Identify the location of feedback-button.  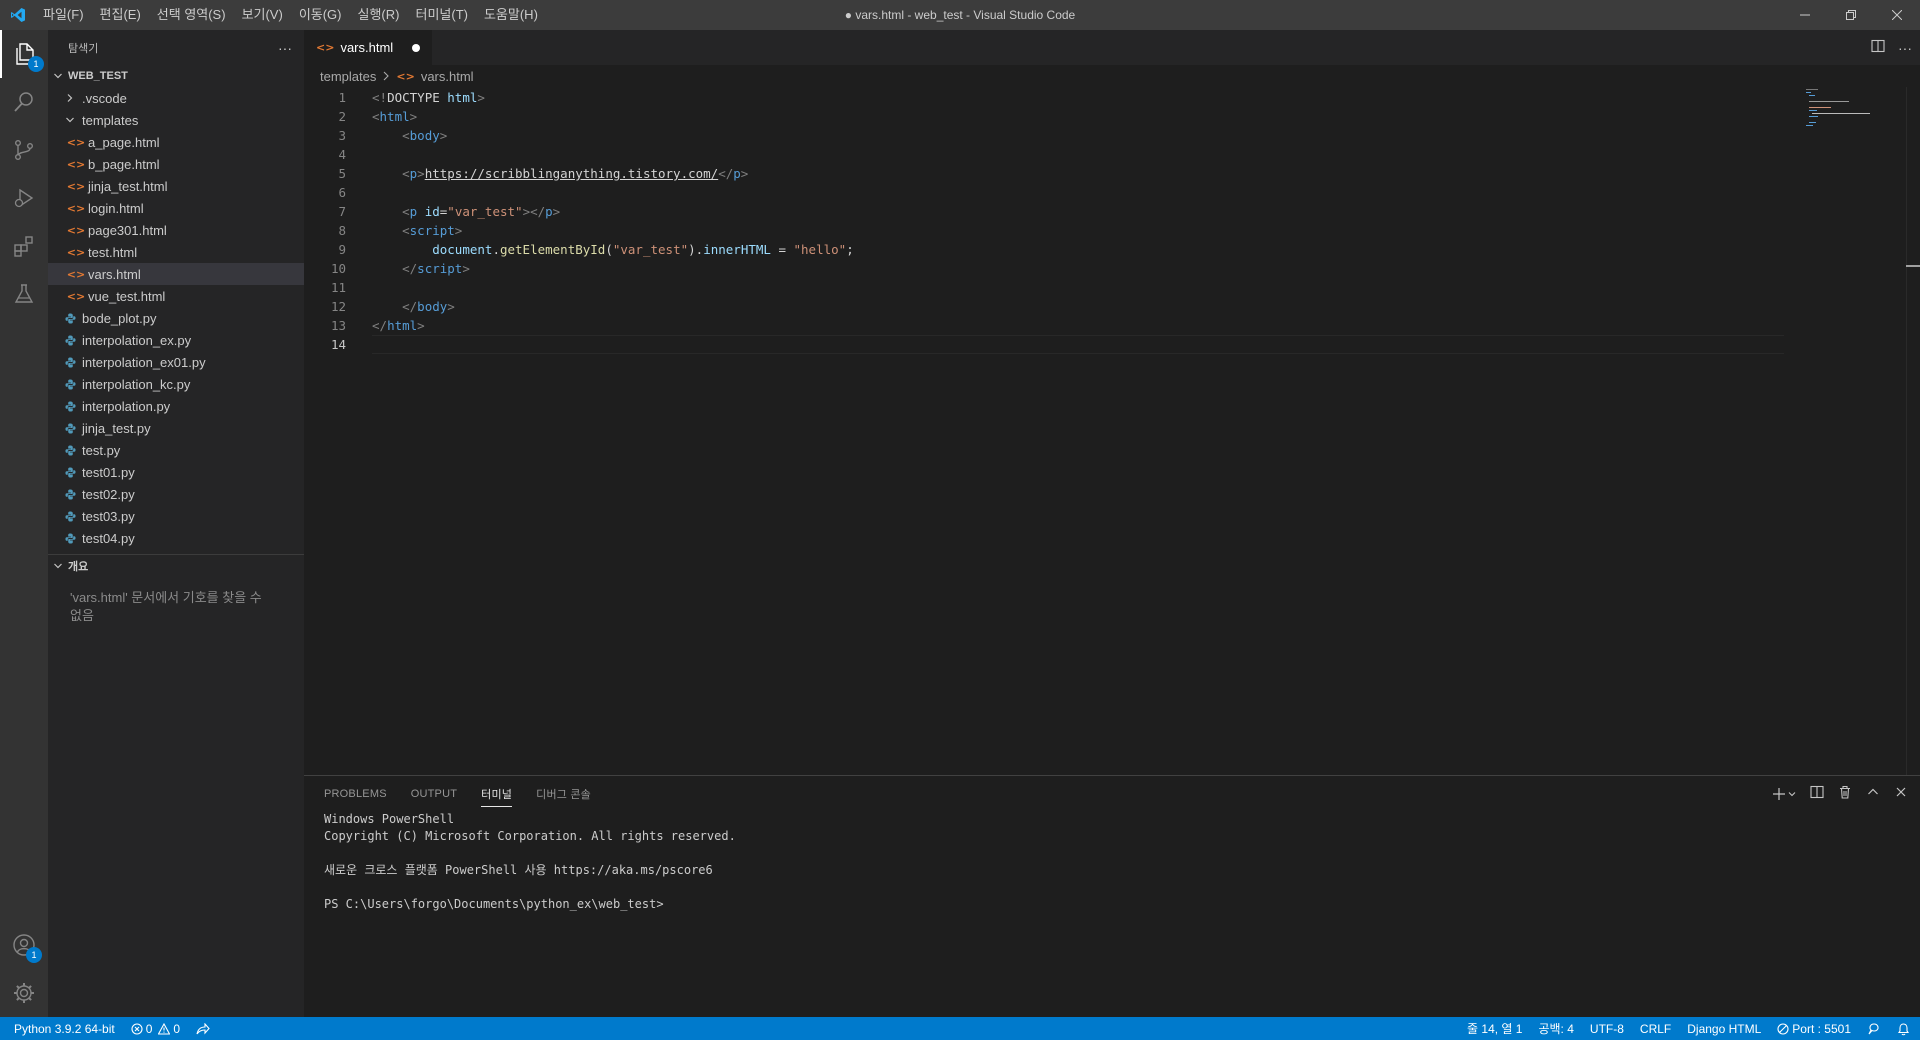
(1874, 1029).